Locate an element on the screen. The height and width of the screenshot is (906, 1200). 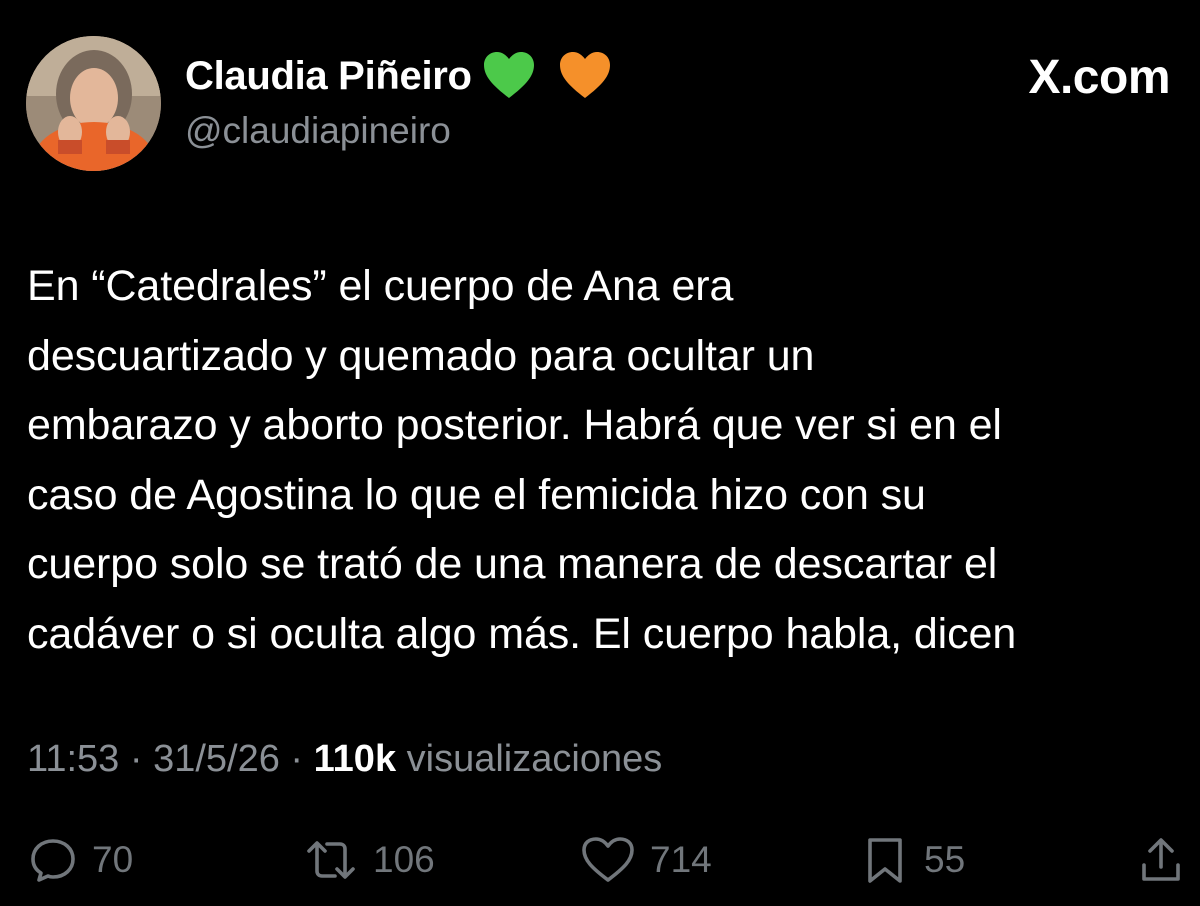
action-bar: 70 106 714 55 is located at coordinates (600, 860).